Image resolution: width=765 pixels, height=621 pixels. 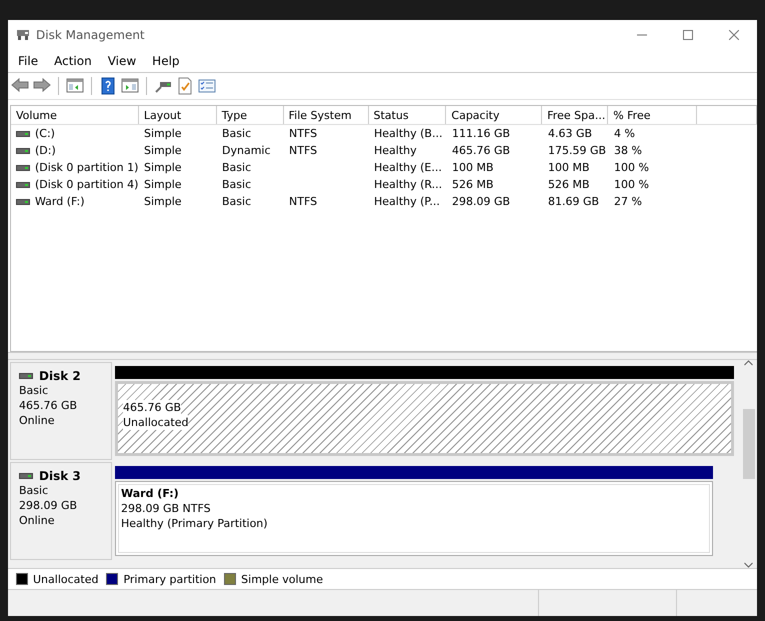 I want to click on column-header: Layout, so click(x=177, y=115).